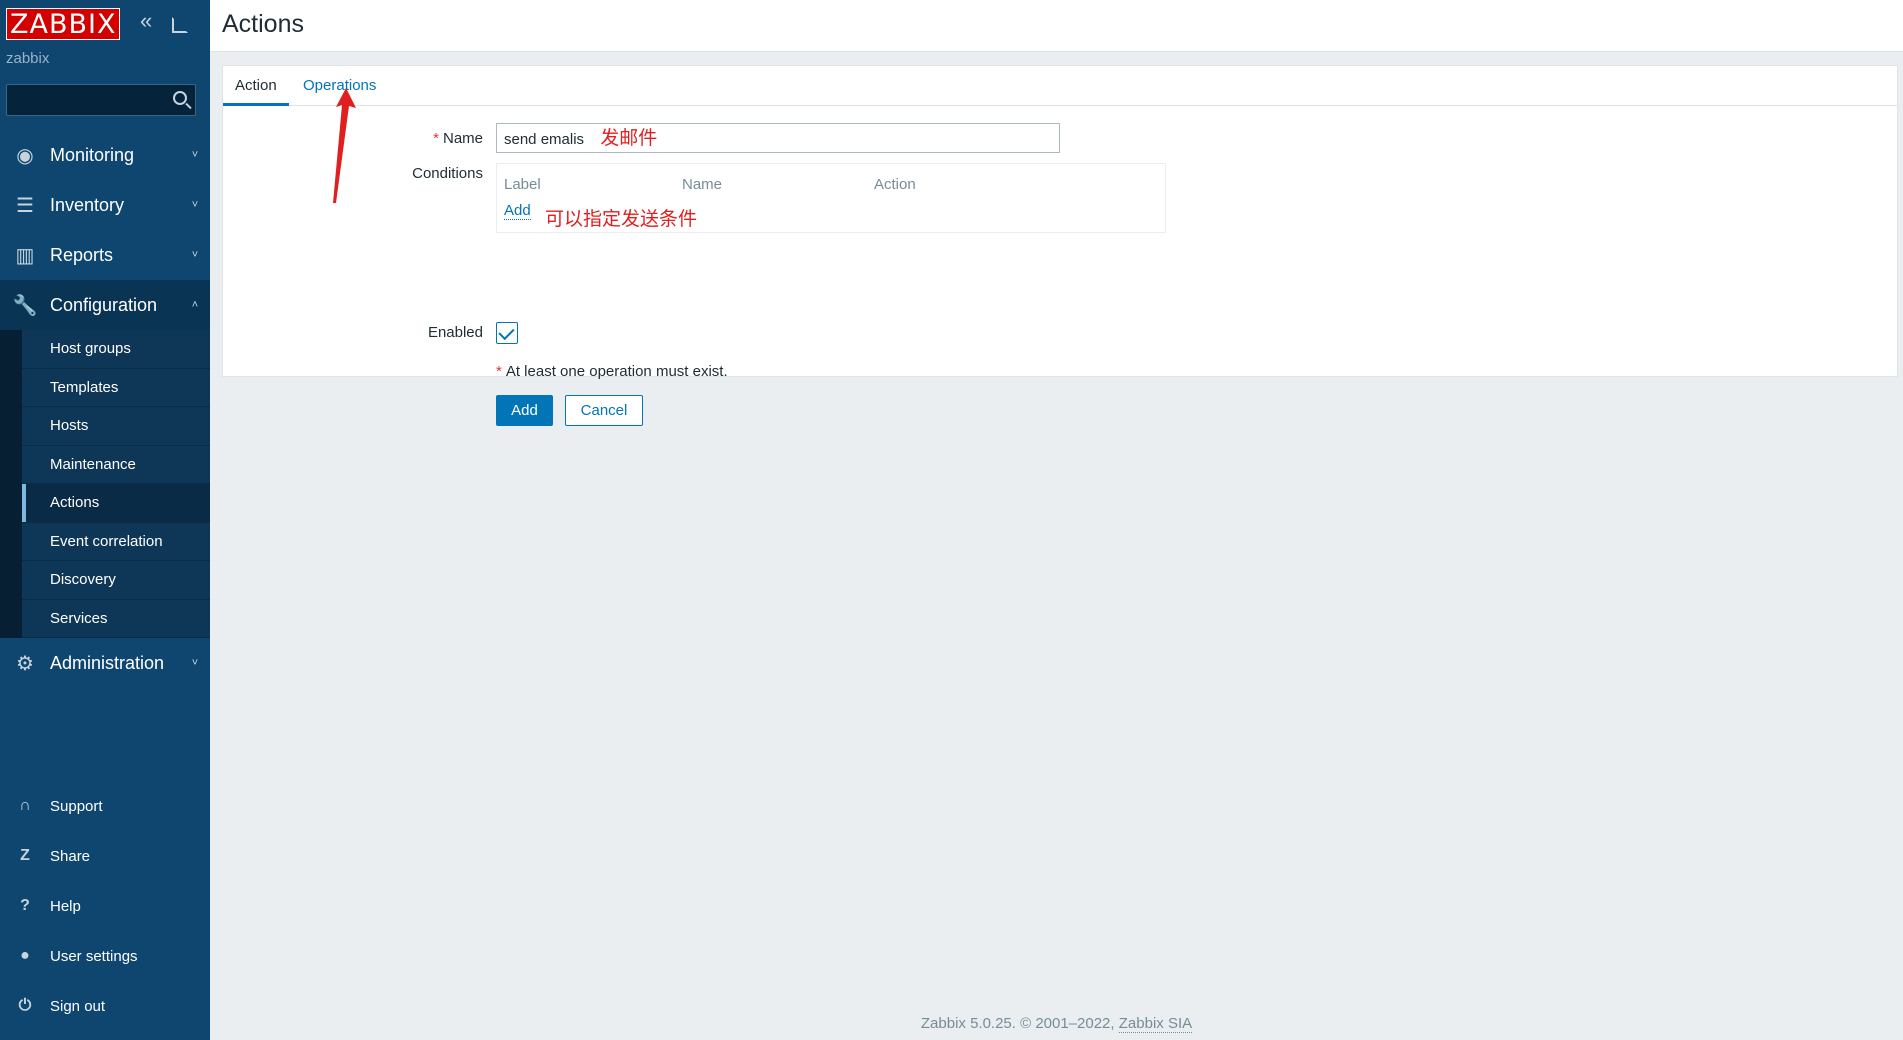 The height and width of the screenshot is (1040, 1903). Describe the element at coordinates (1056, 26) in the screenshot. I see `page-header: Actions` at that location.